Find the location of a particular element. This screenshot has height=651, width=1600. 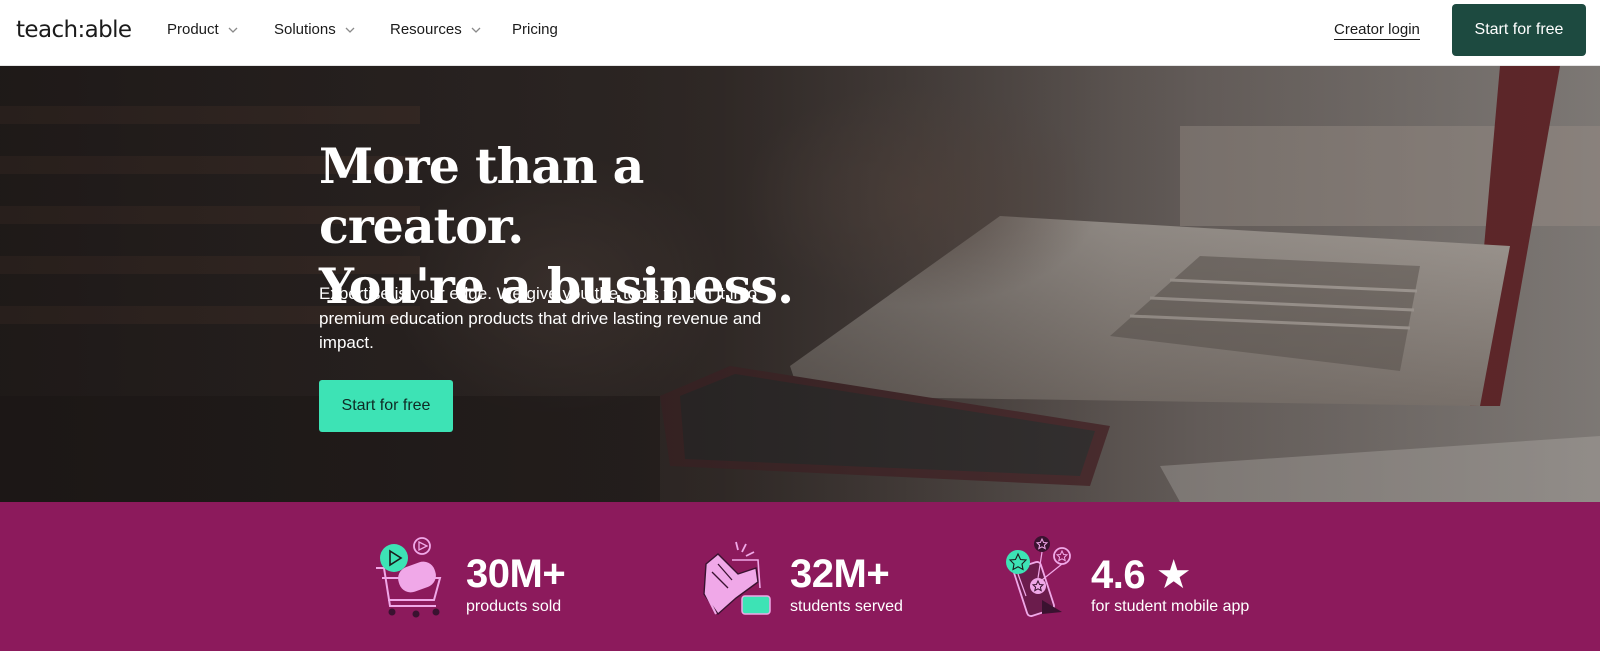

nav-item-label: Product is located at coordinates (193, 29).